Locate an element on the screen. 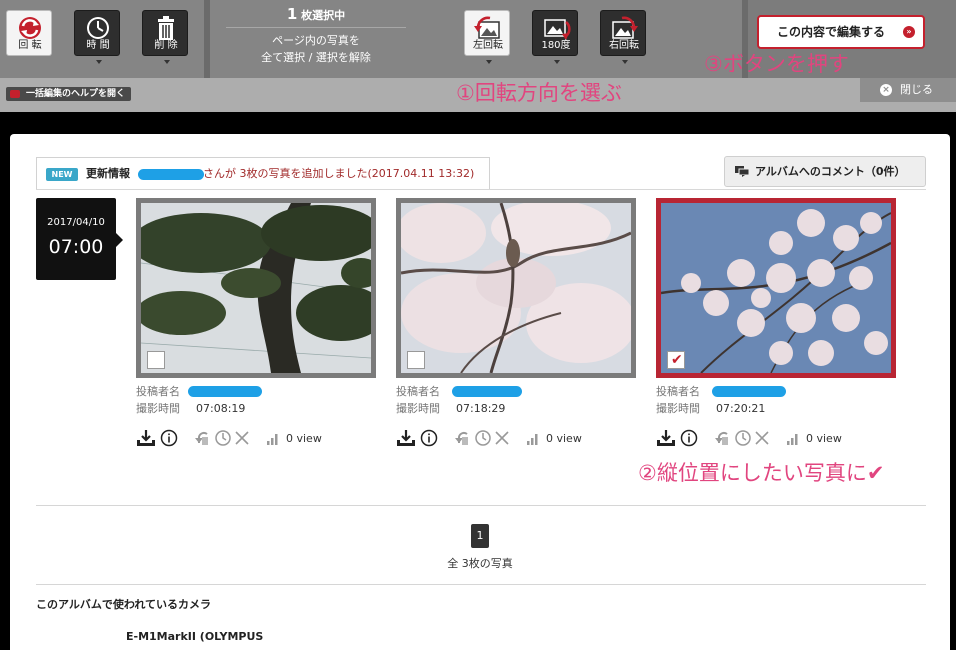 This screenshot has width=956, height=650. close-editor-label: 閉じる is located at coordinates (916, 89).